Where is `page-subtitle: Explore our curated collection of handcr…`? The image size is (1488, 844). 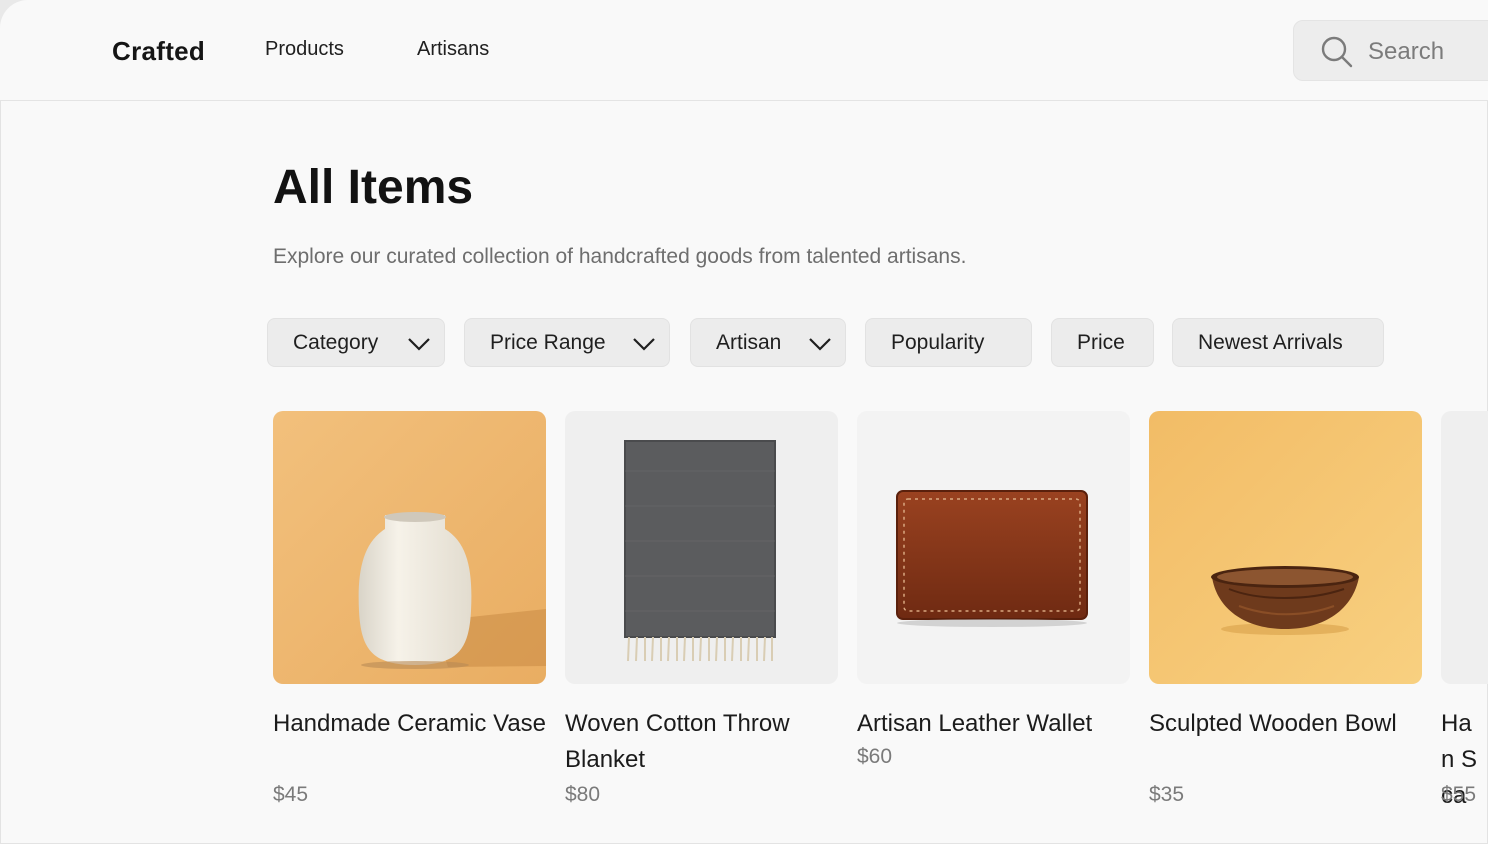 page-subtitle: Explore our curated collection of handcr… is located at coordinates (620, 256).